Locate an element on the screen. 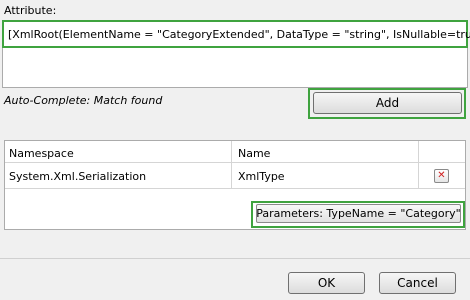  row-namespace-cell: System.Xml.Serialization is located at coordinates (78, 176).